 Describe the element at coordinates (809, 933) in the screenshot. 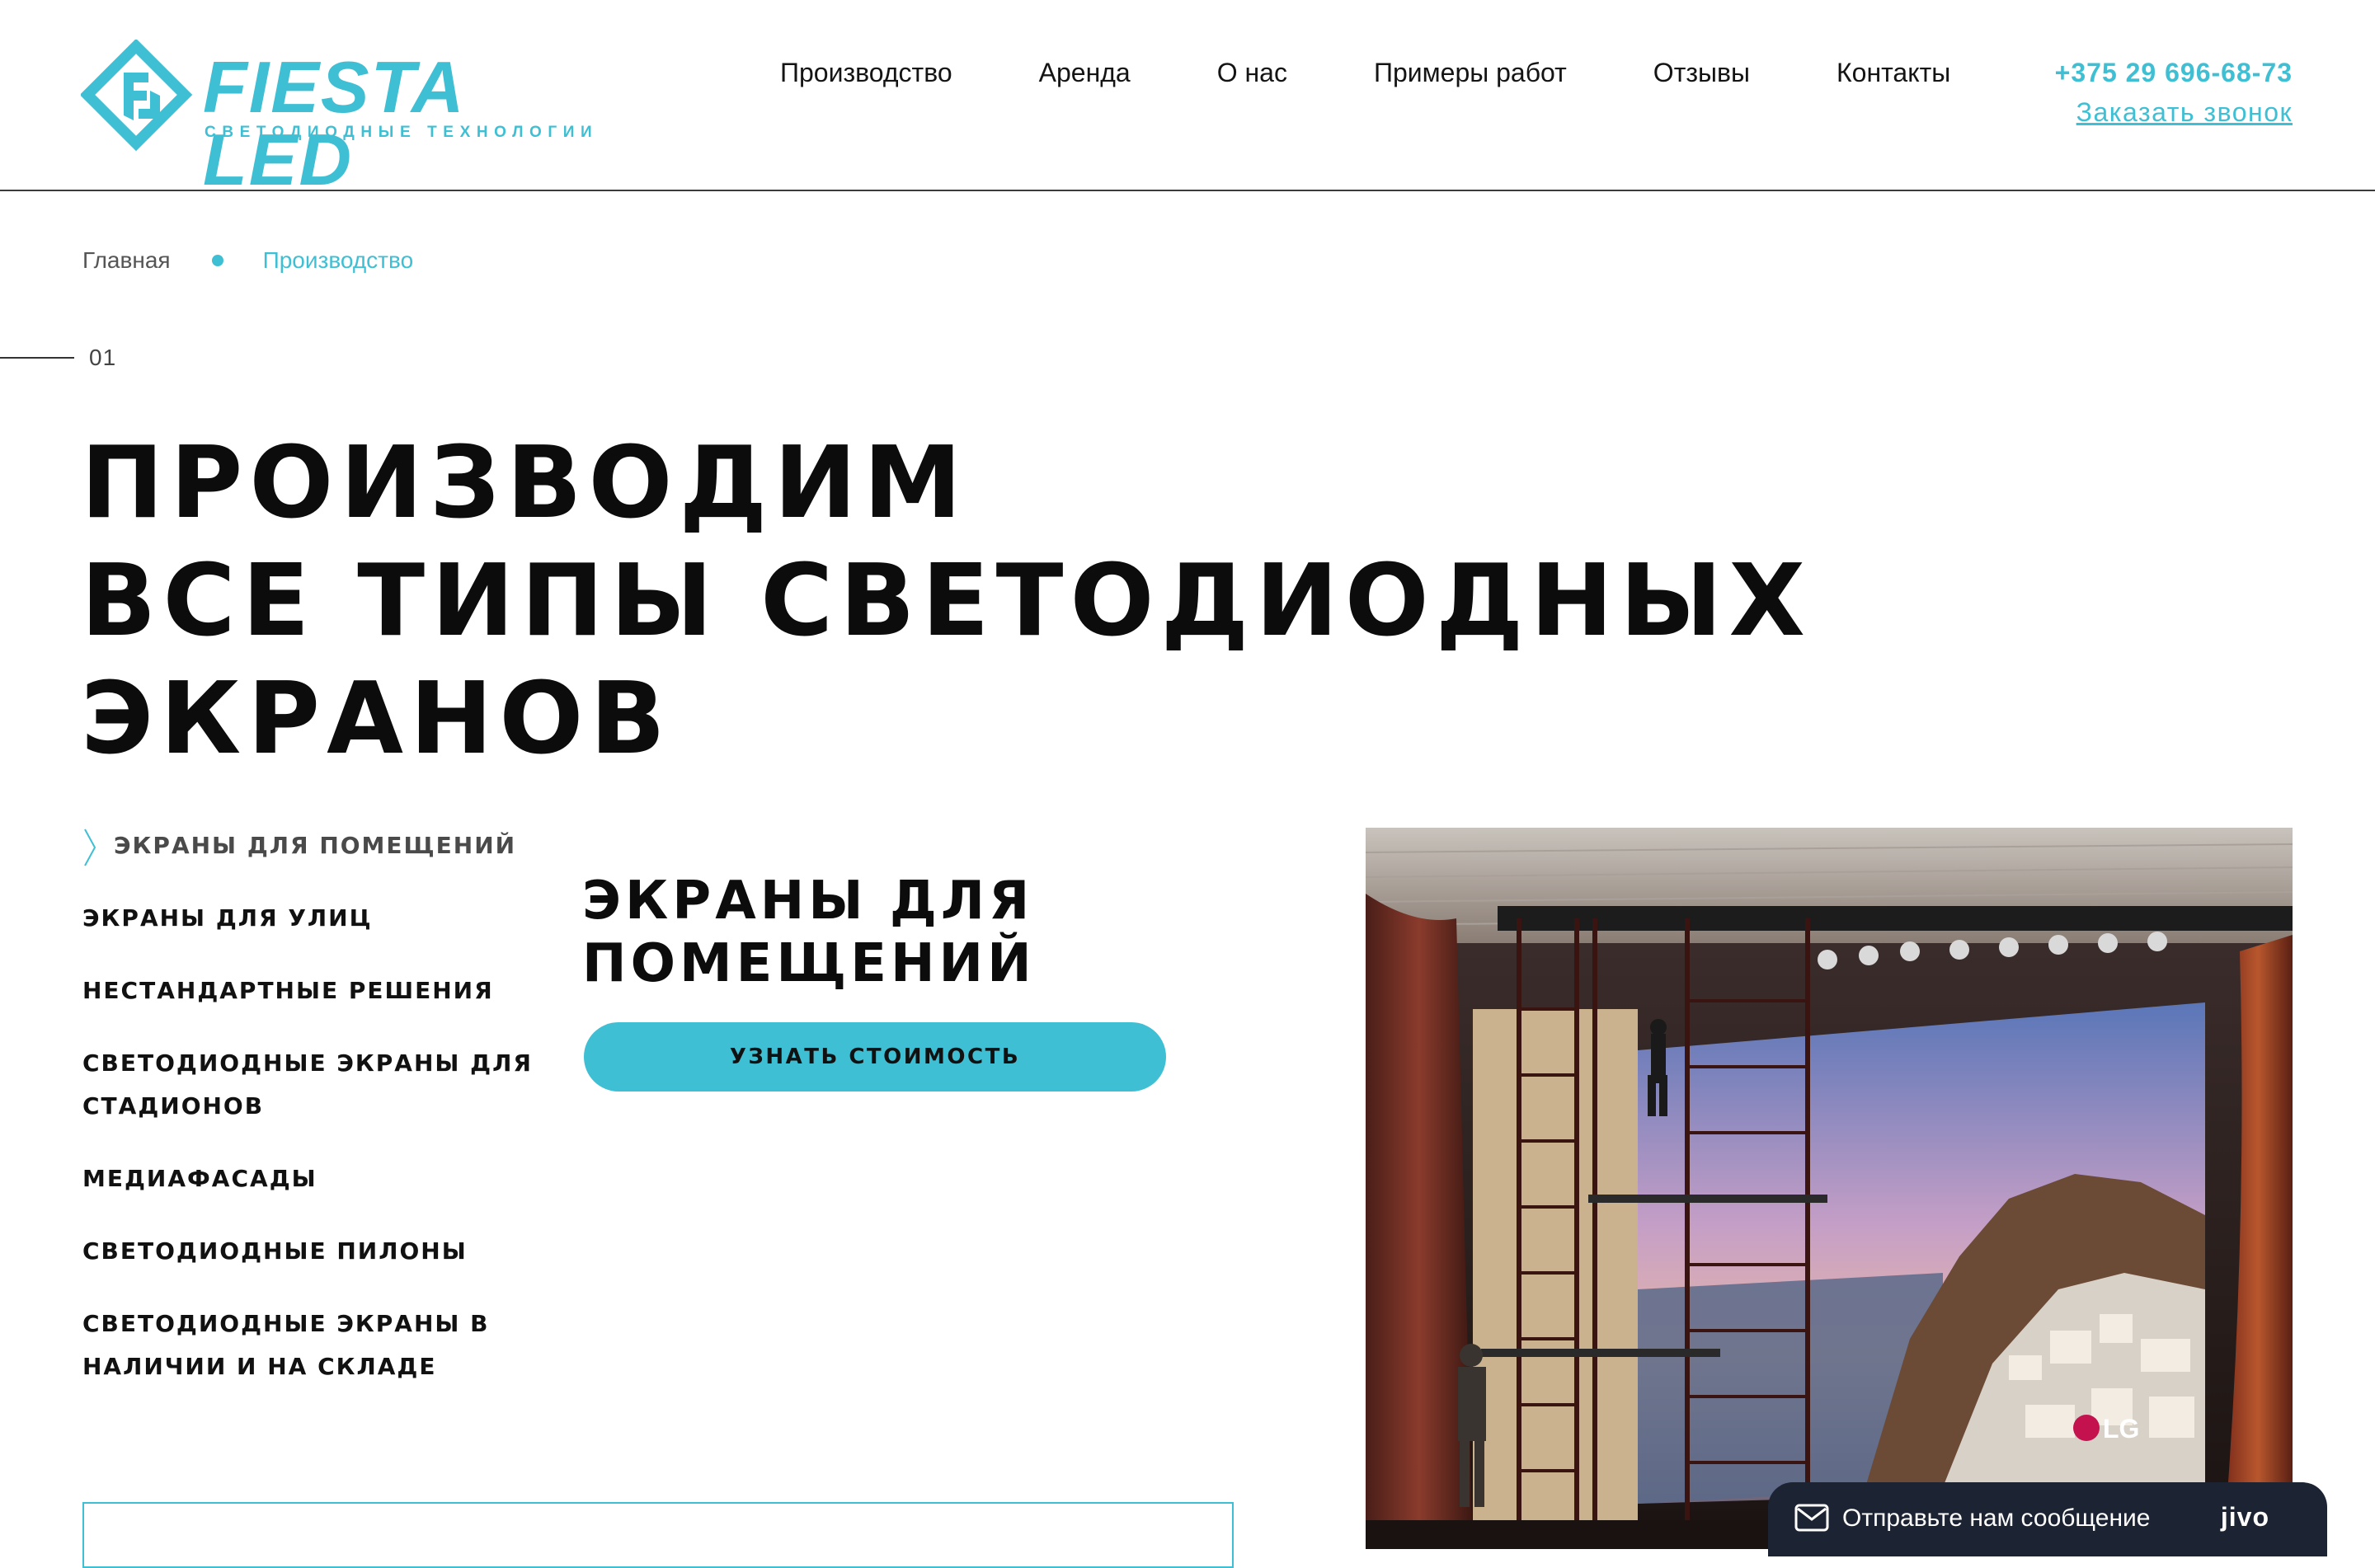

I see `category-title: ЭКРАНЫ ДЛЯ ПОМЕЩЕНИЙ` at that location.